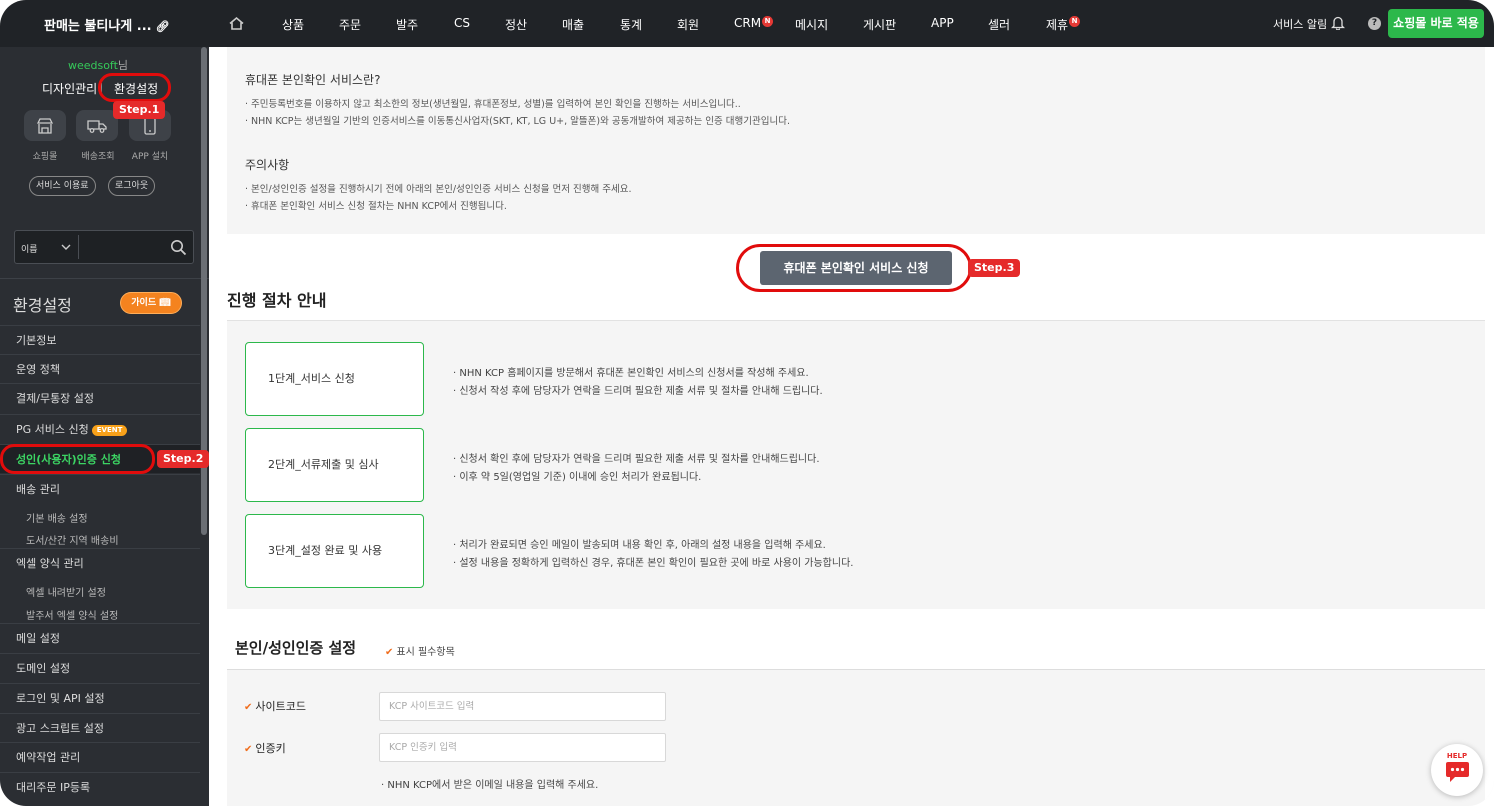 This screenshot has width=1494, height=806. What do you see at coordinates (100, 339) in the screenshot?
I see `sidebar-item-basic-info: 기본정보` at bounding box center [100, 339].